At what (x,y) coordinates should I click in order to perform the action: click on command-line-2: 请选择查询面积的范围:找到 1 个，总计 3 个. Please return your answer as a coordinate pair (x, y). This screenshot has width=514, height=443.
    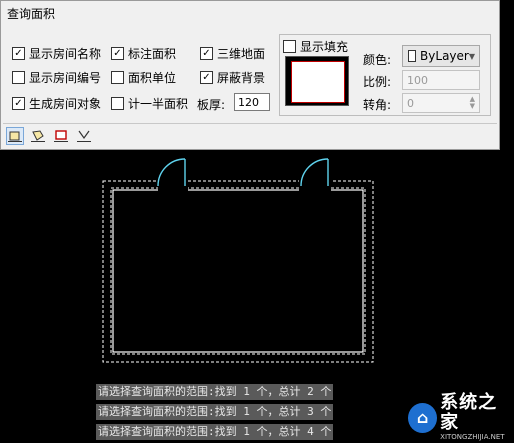
    Looking at the image, I should click on (215, 412).